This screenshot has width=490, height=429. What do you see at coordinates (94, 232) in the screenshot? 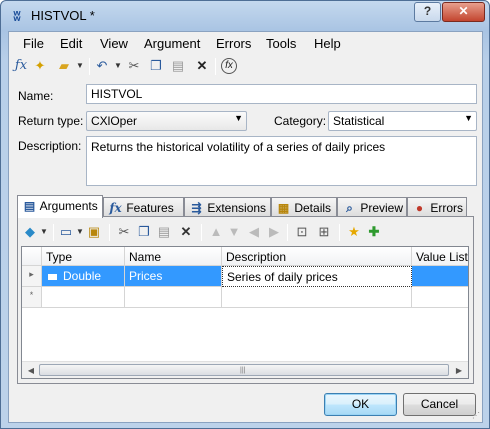
I see `properties-icon: ▣` at bounding box center [94, 232].